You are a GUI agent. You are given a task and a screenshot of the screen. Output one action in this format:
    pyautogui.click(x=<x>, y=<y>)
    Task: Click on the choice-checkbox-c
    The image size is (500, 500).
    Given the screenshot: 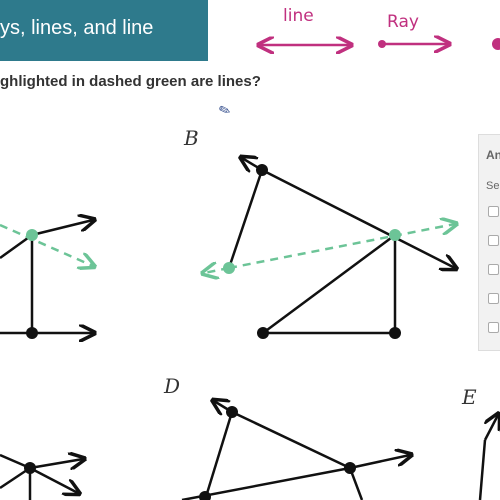 What is the action you would take?
    pyautogui.click(x=493, y=269)
    